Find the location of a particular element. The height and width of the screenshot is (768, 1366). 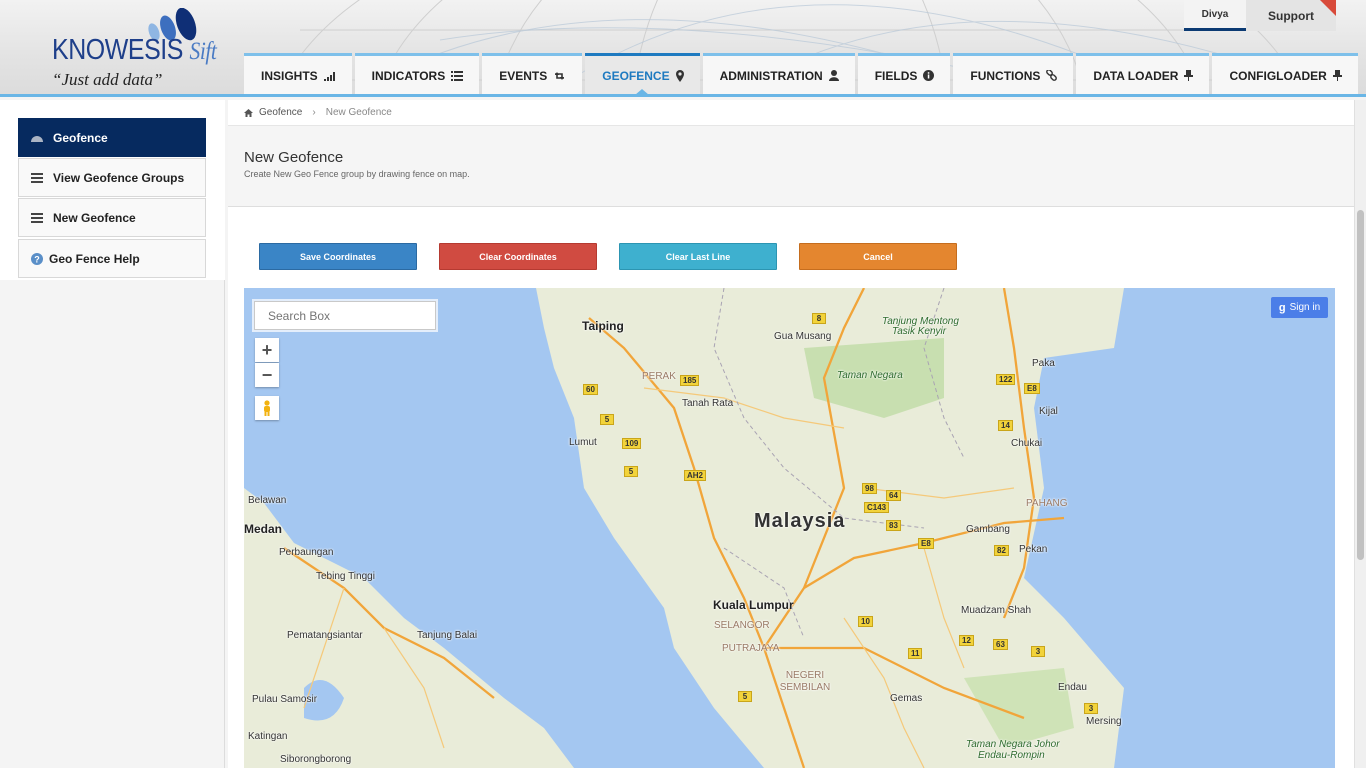

road-shield: 122 is located at coordinates (1006, 379).